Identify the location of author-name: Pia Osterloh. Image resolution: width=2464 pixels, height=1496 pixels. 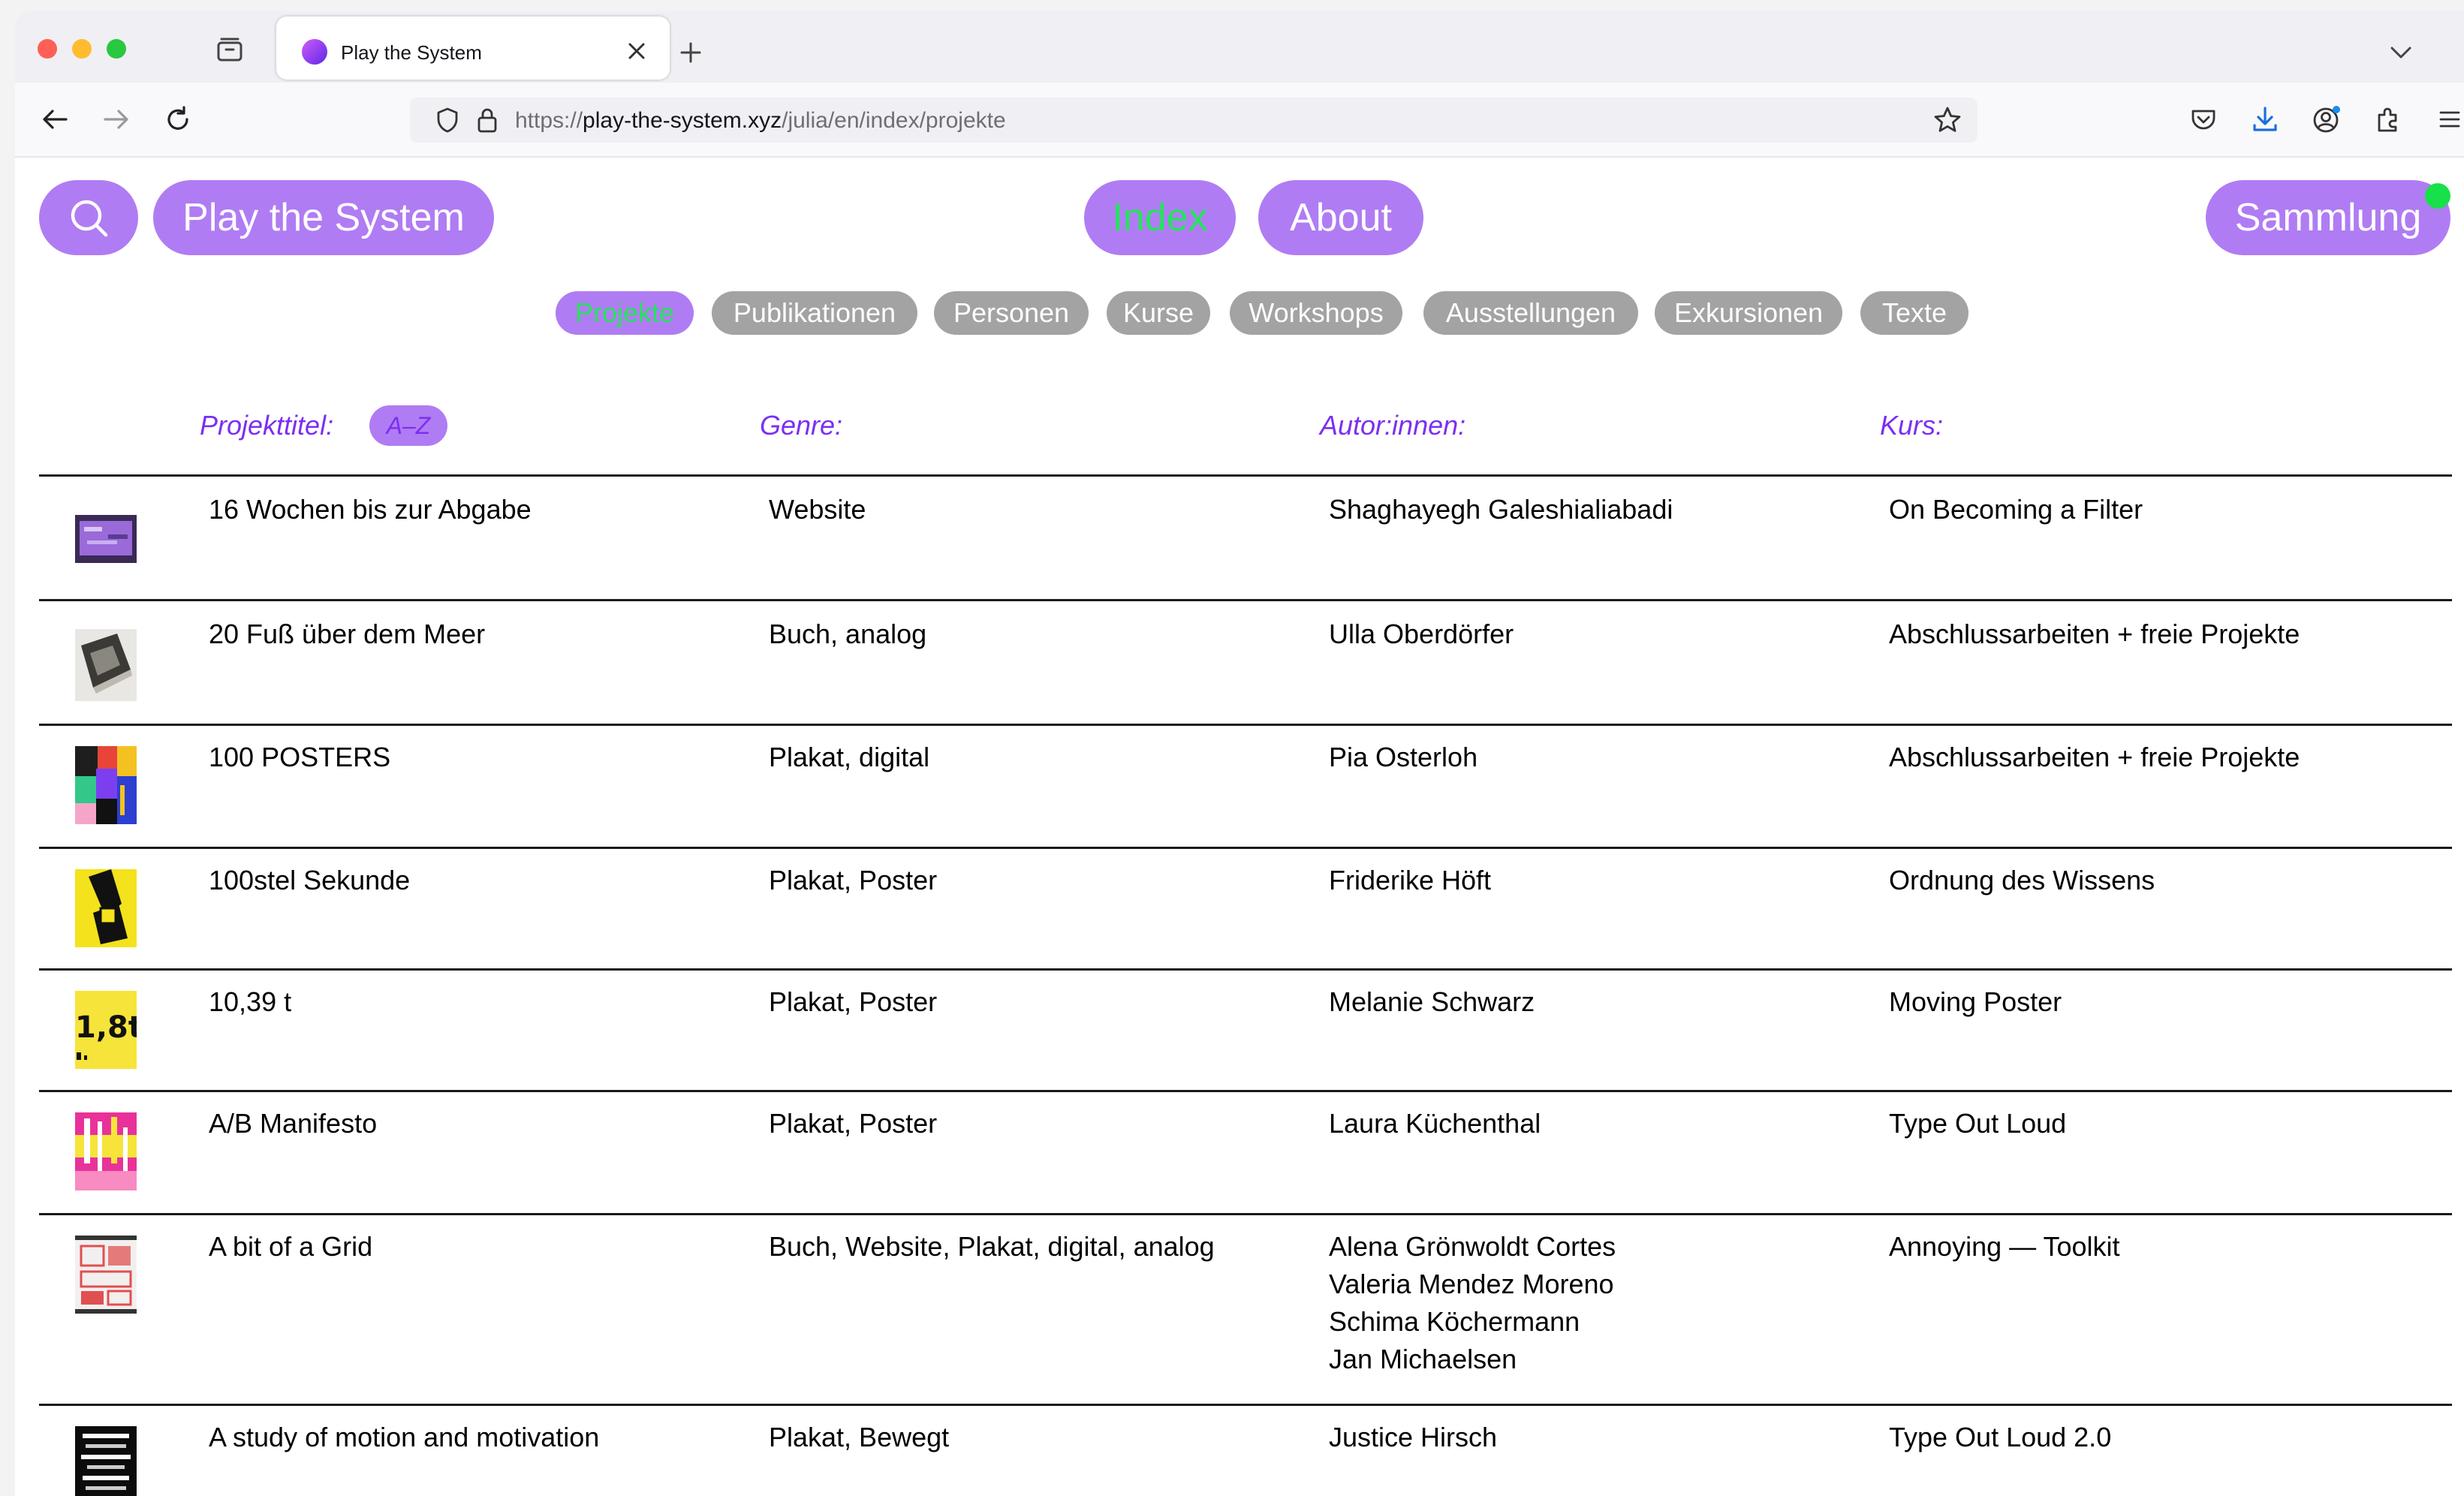
(1403, 757).